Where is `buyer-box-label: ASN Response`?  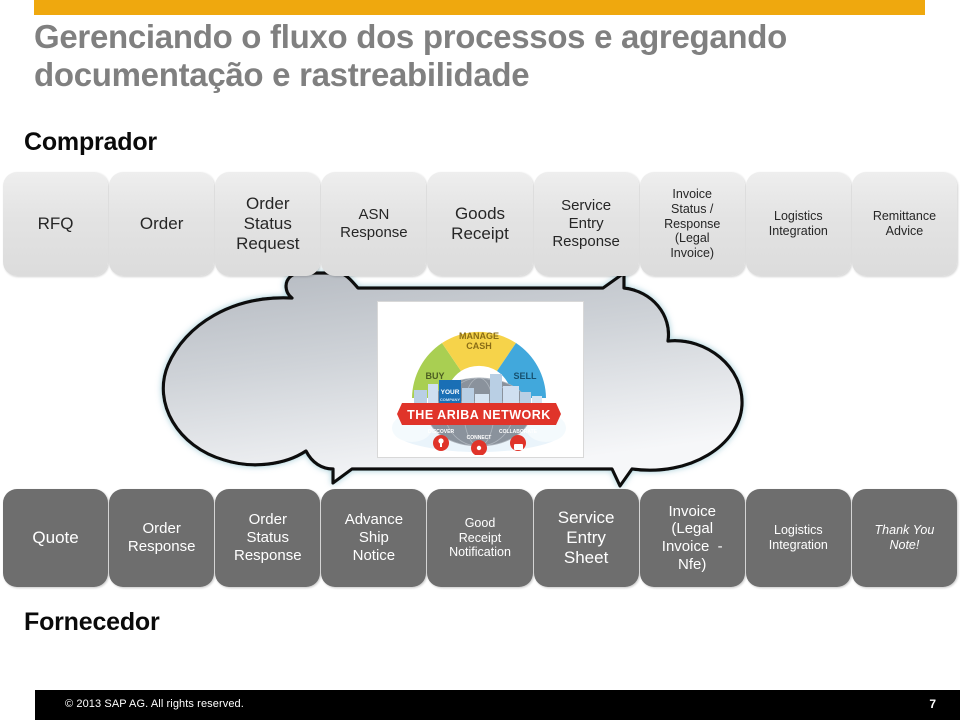
buyer-box-label: ASN Response is located at coordinates (374, 223).